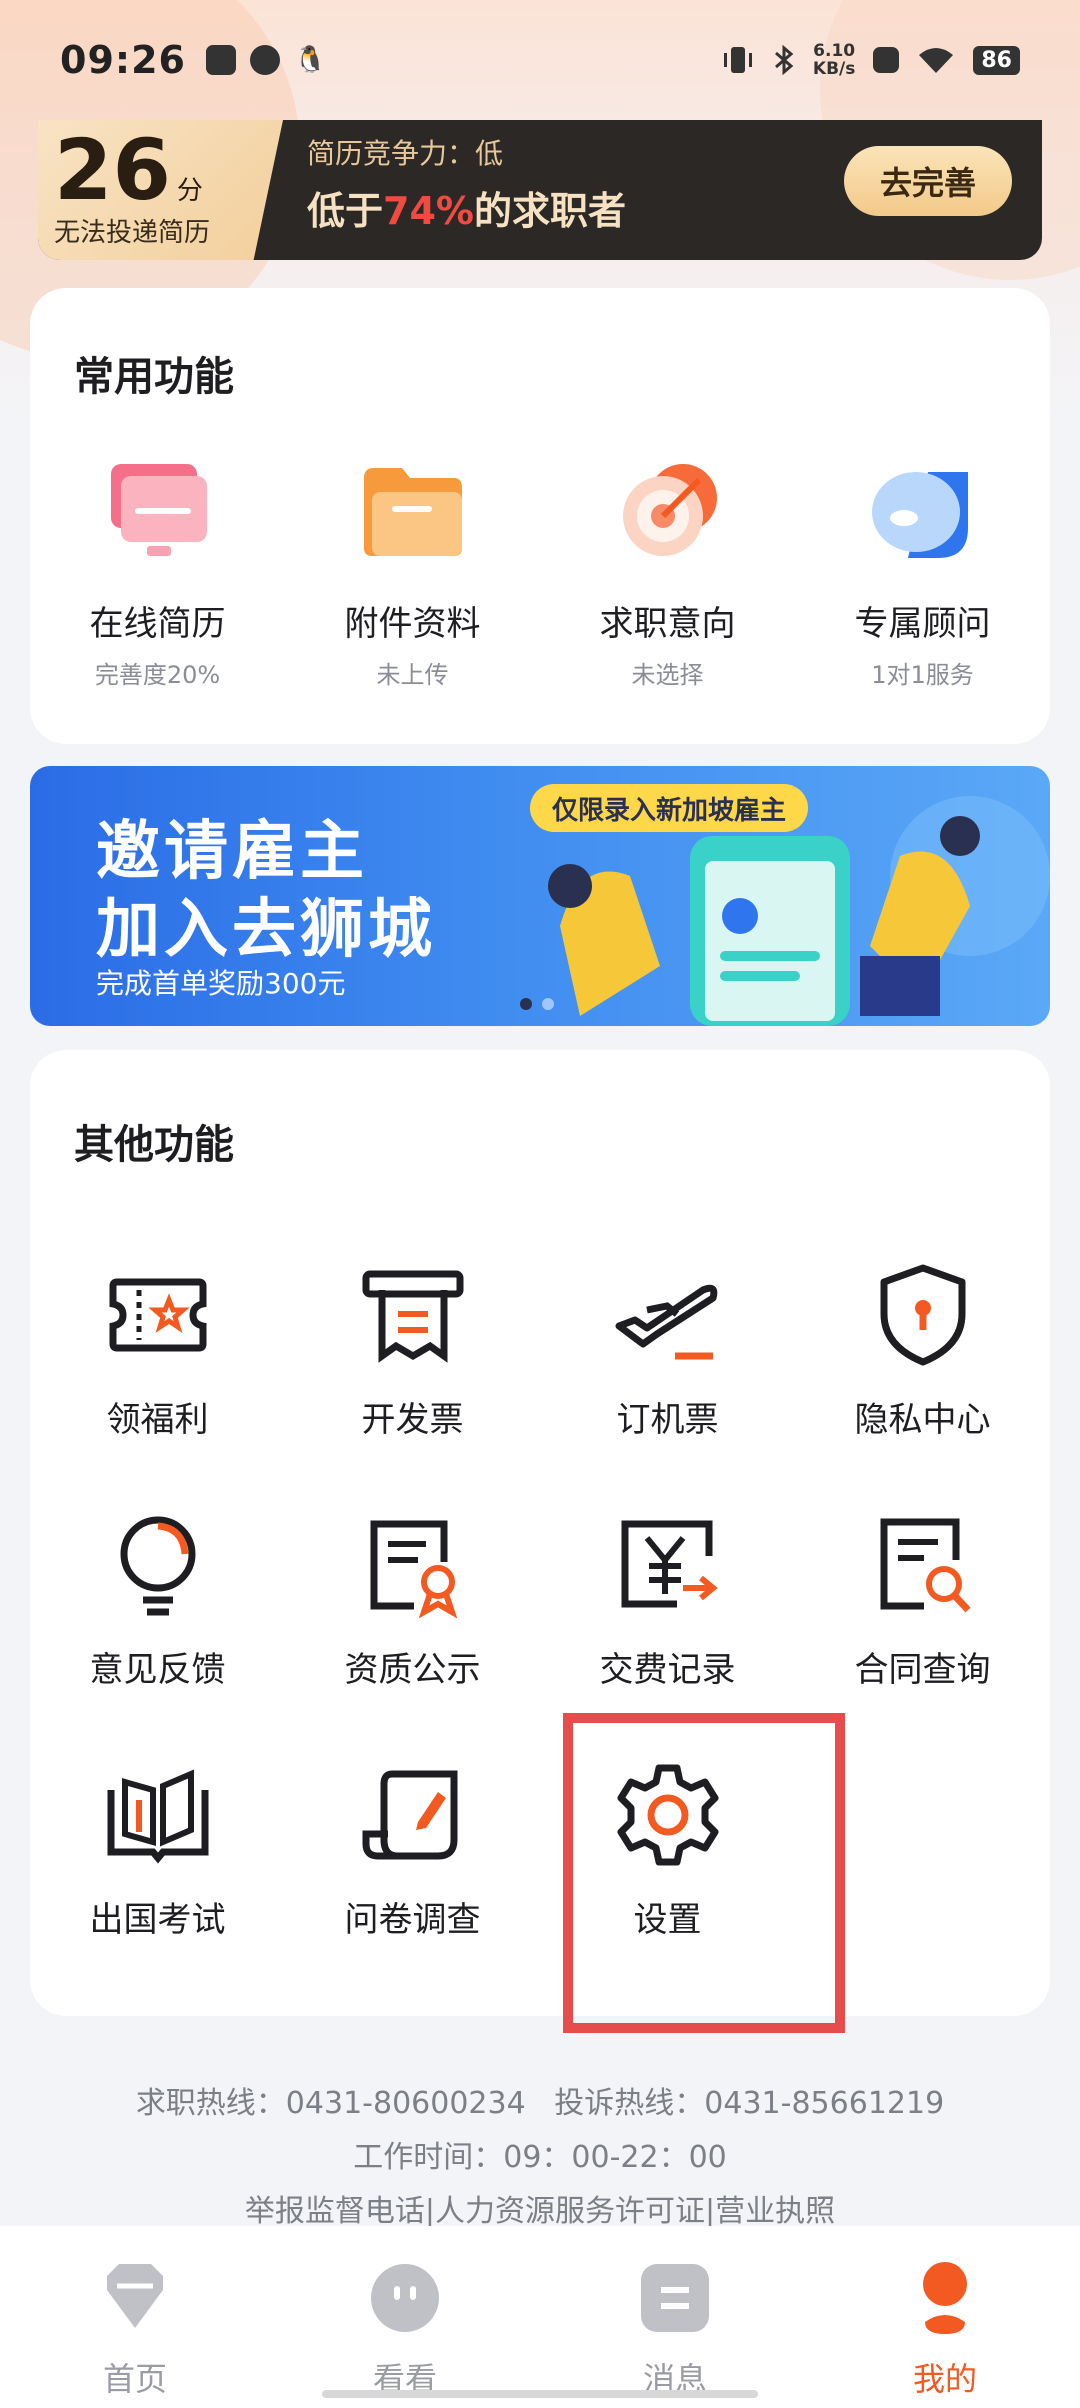 The width and height of the screenshot is (1080, 2408). What do you see at coordinates (540, 60) in the screenshot?
I see `status-bar: 09:26 🐧 6.10 KB/s 86` at bounding box center [540, 60].